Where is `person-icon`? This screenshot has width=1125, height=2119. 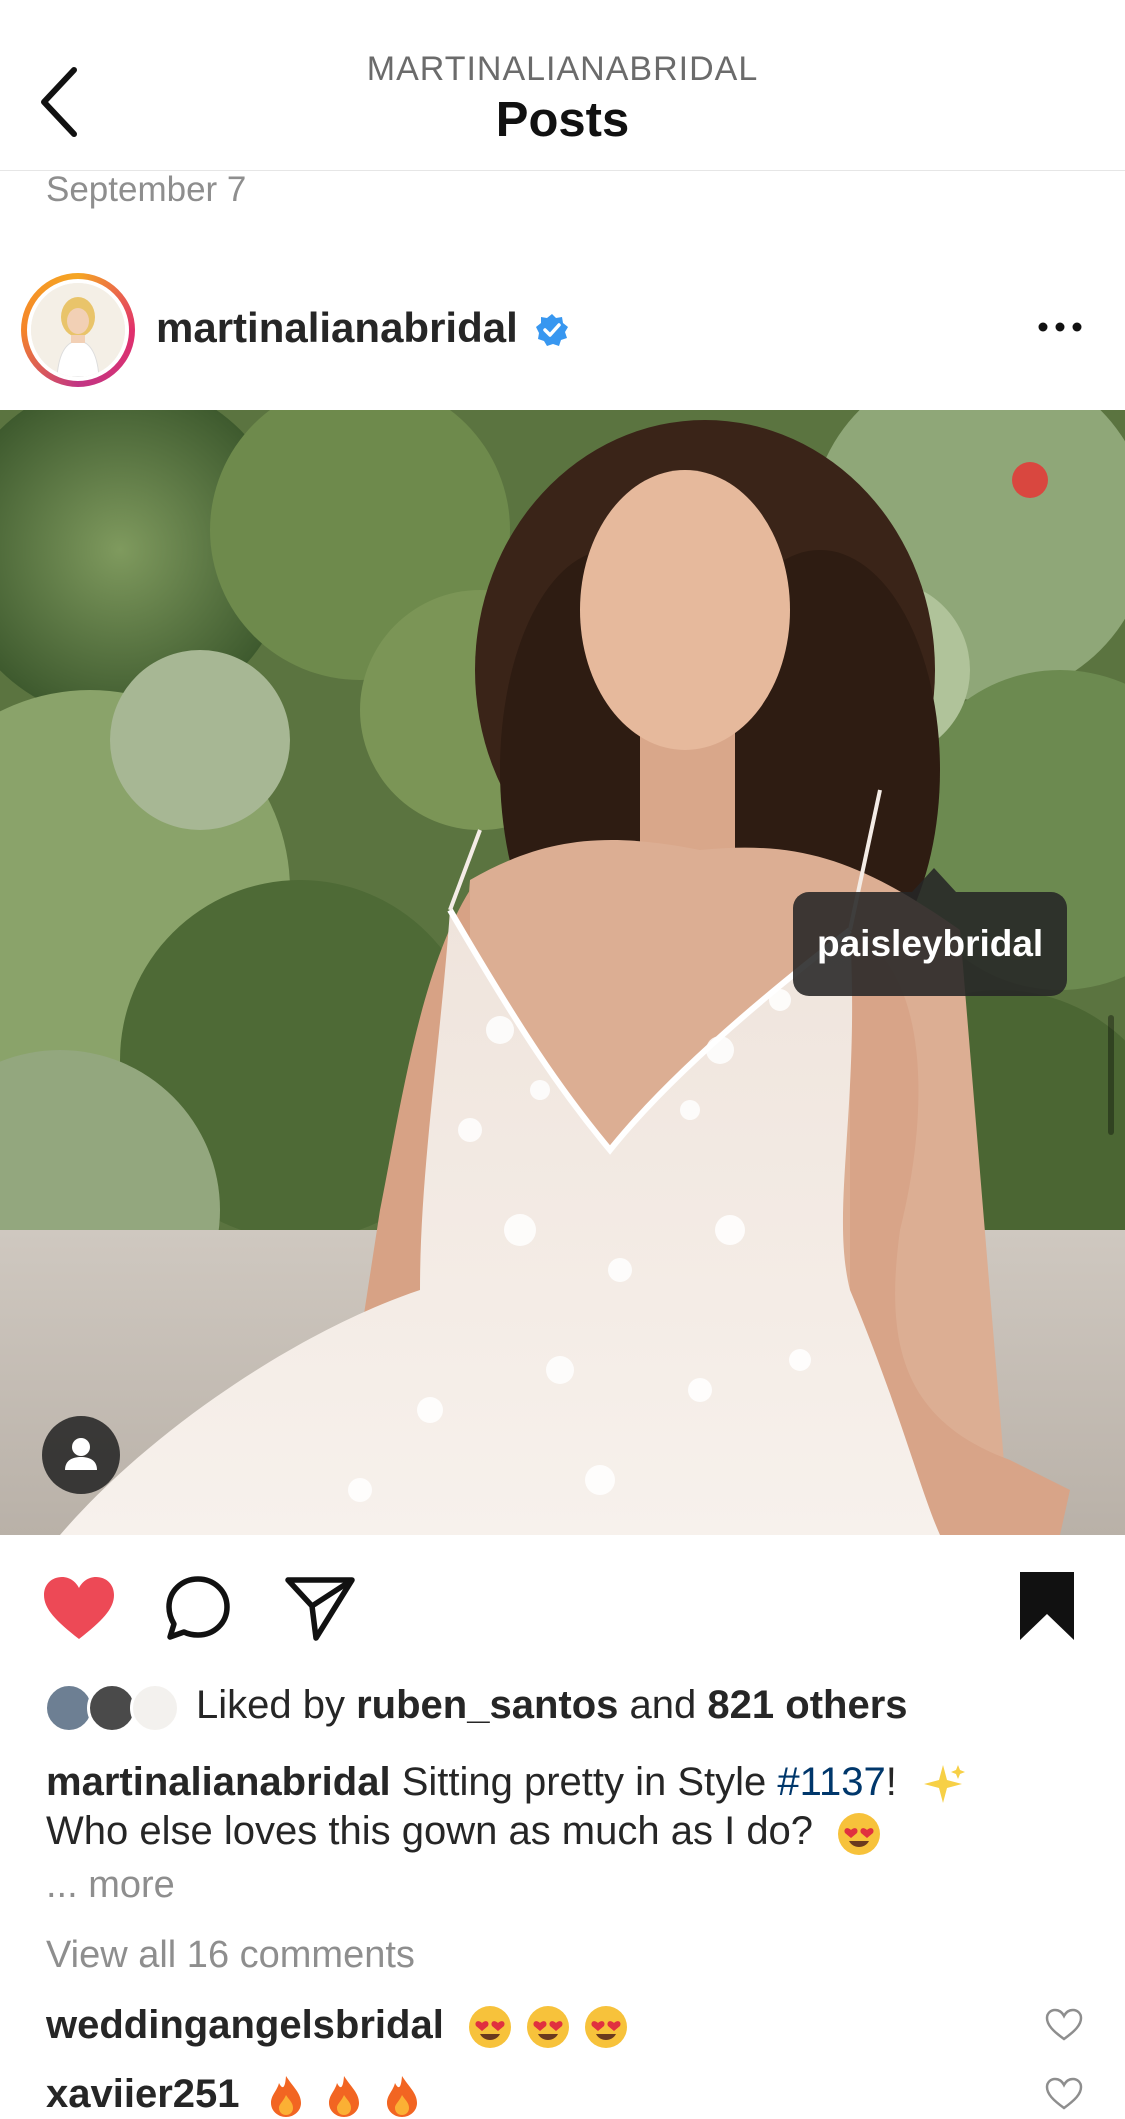 person-icon is located at coordinates (81, 1454).